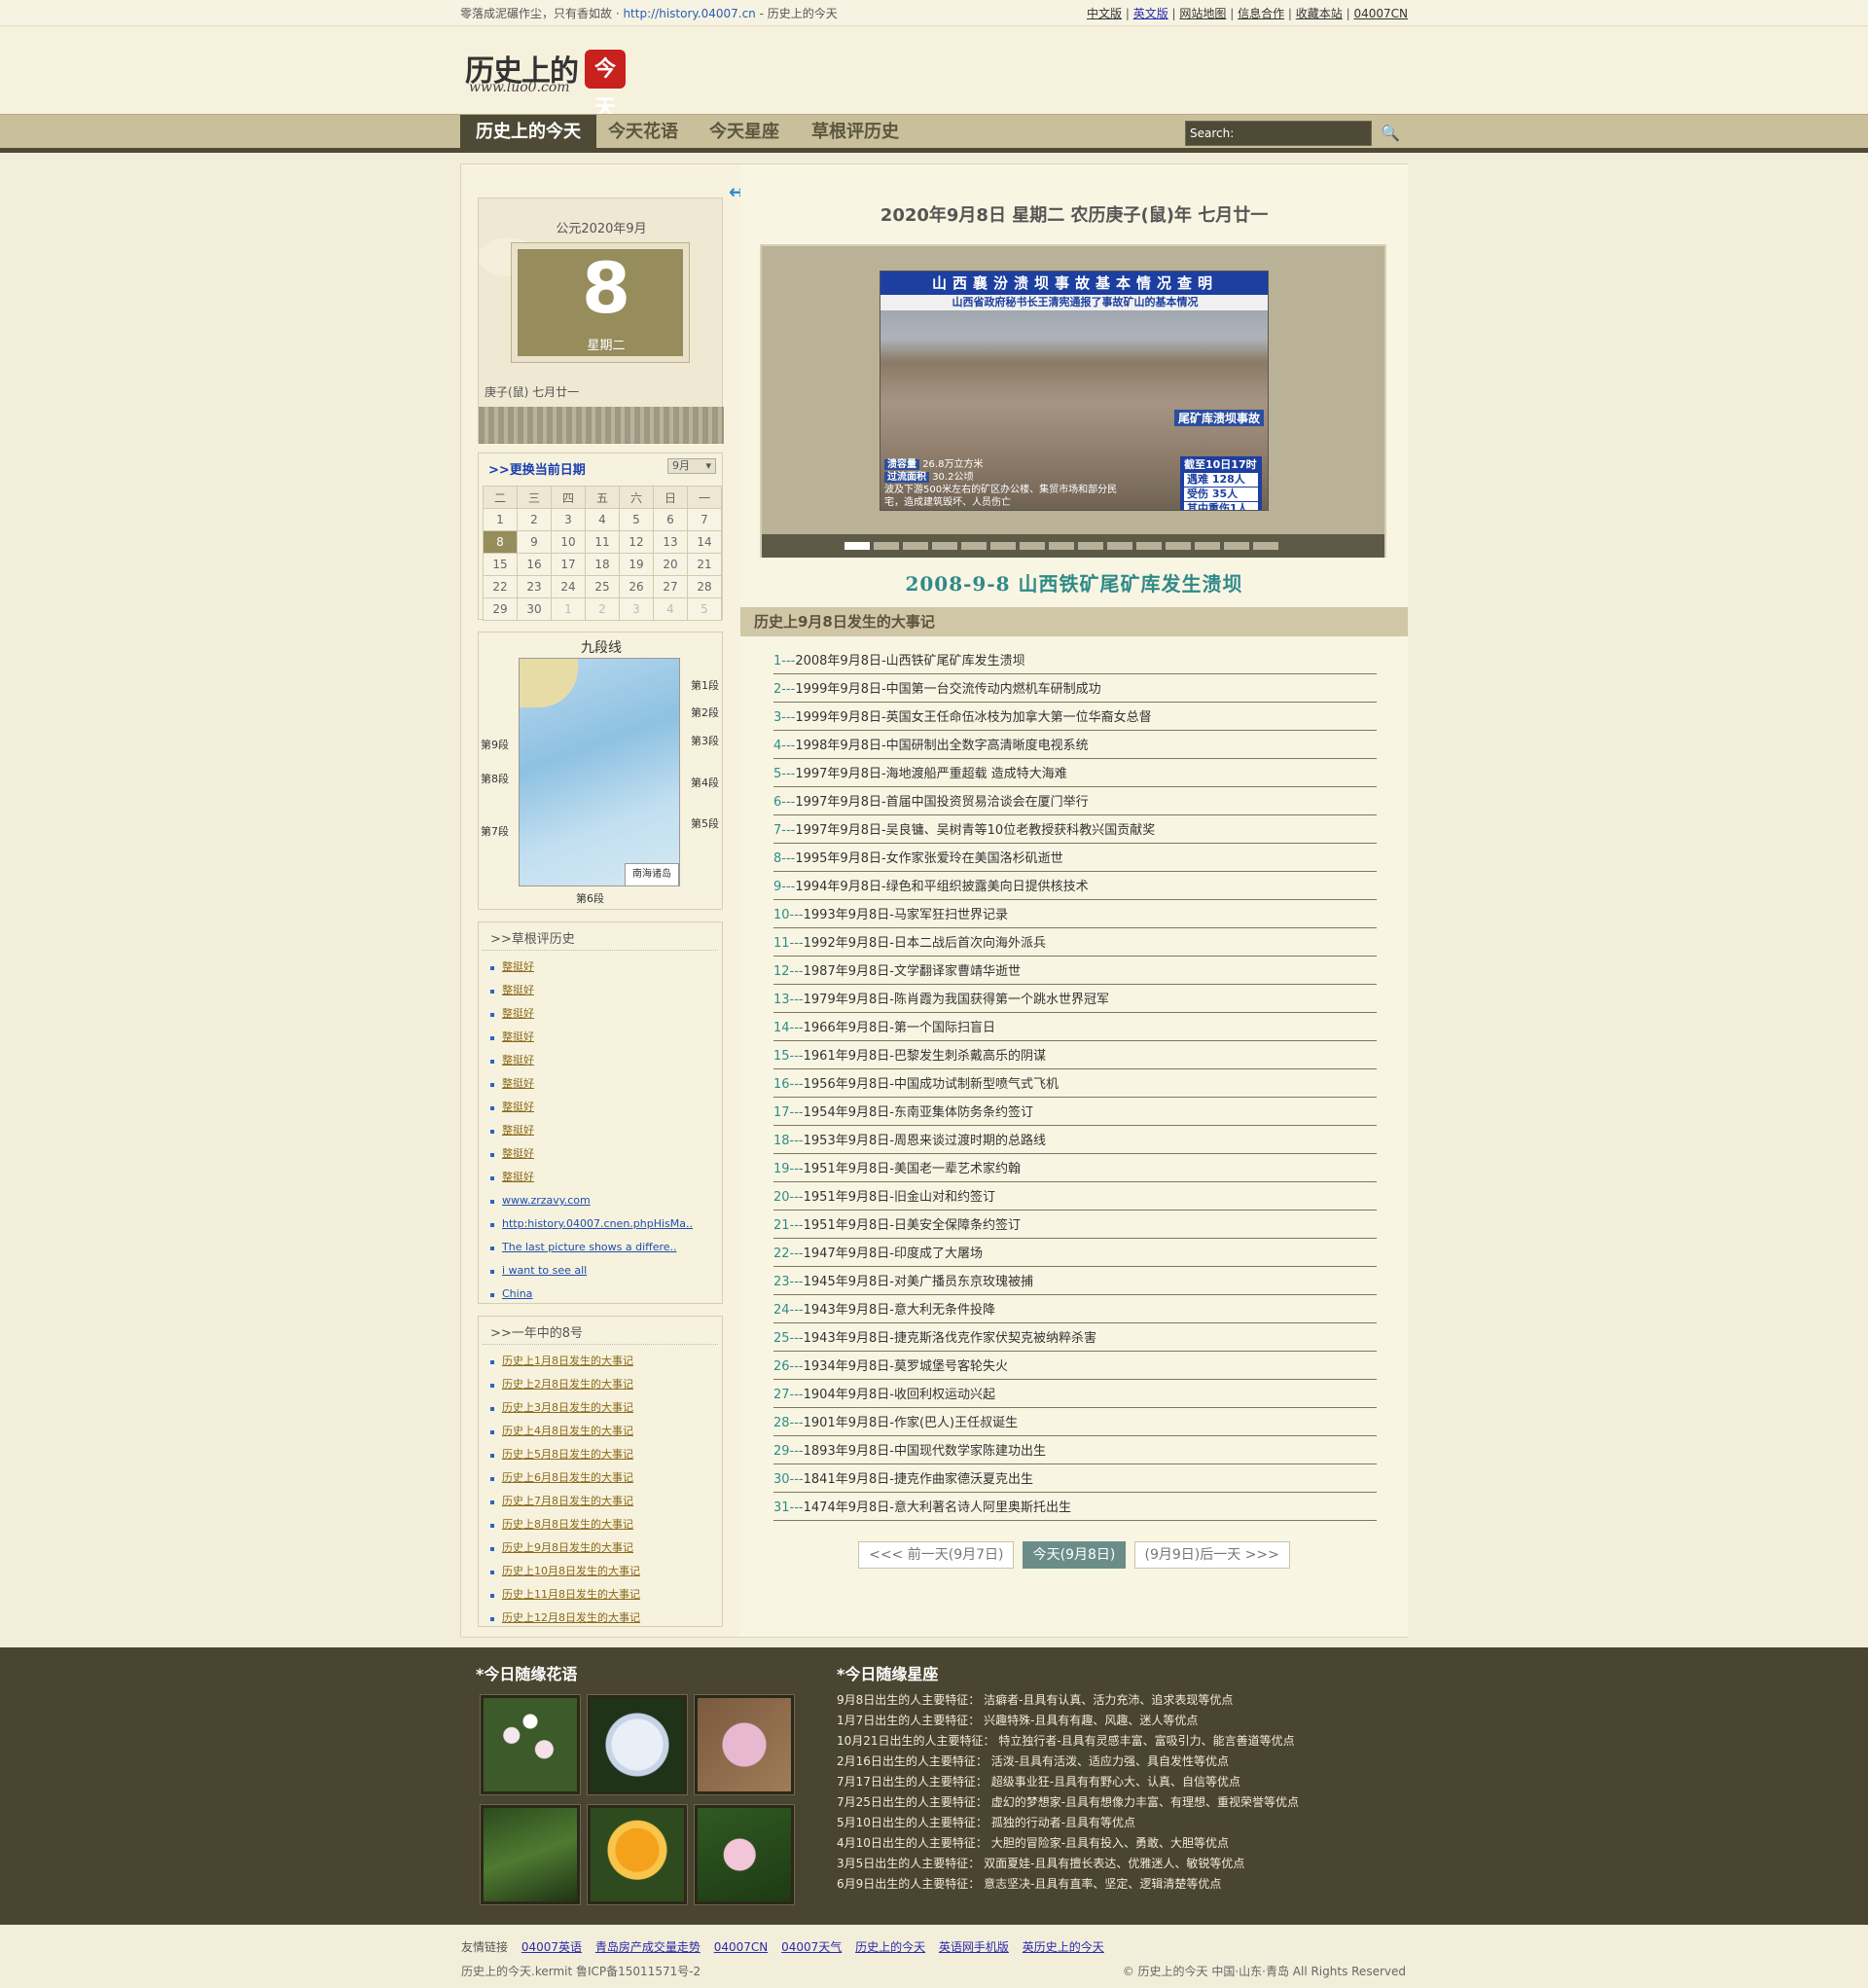  What do you see at coordinates (567, 1361) in the screenshot?
I see `month-8th-link: 历史上1月8日发生的大事记` at bounding box center [567, 1361].